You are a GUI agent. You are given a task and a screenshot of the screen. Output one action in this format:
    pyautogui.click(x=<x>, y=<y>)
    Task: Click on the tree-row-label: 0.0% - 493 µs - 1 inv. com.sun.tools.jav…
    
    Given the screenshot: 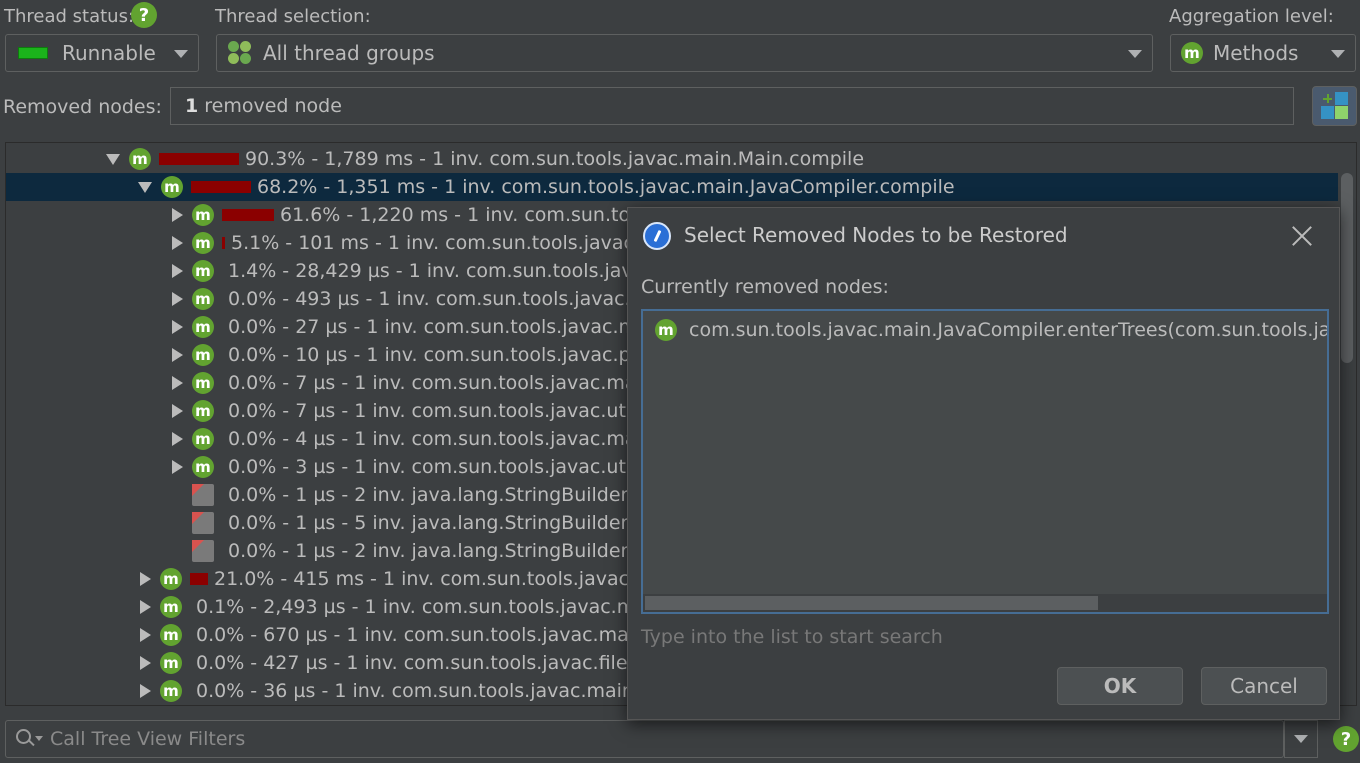 What is the action you would take?
    pyautogui.click(x=453, y=299)
    